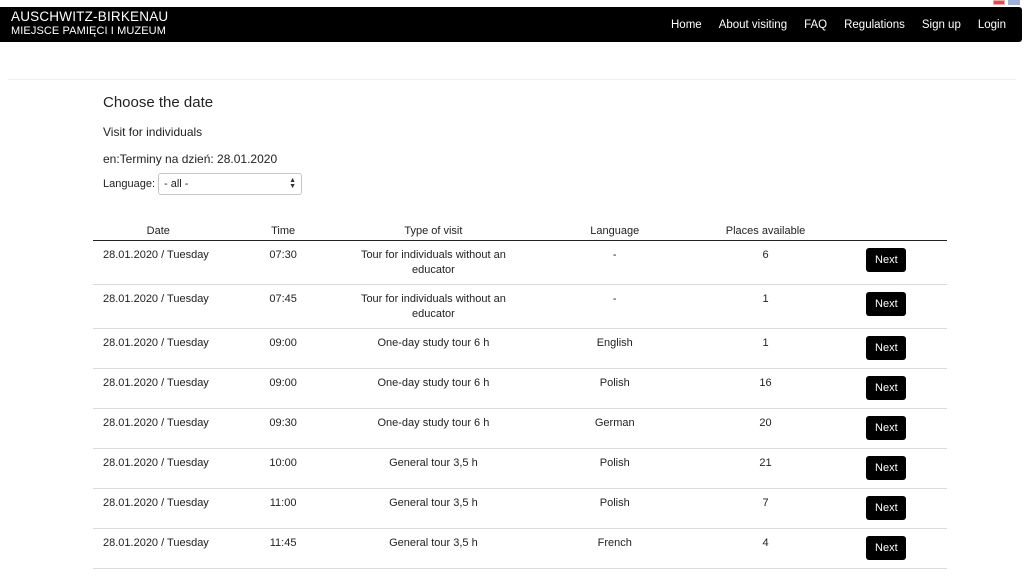 The image size is (1024, 581). Describe the element at coordinates (283, 543) in the screenshot. I see `row-time: 11:45` at that location.